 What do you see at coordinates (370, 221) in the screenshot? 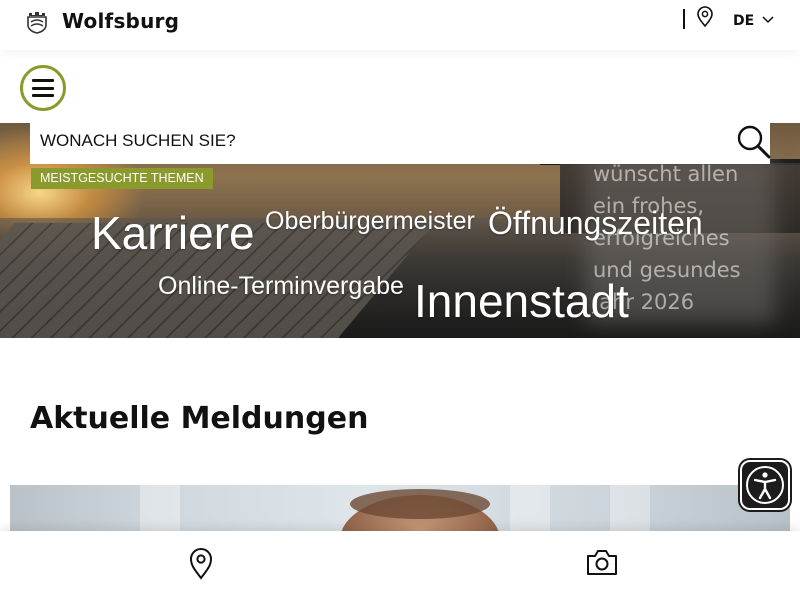
I see `topic-link-oberbuergermeister: Oberbürgermeister` at bounding box center [370, 221].